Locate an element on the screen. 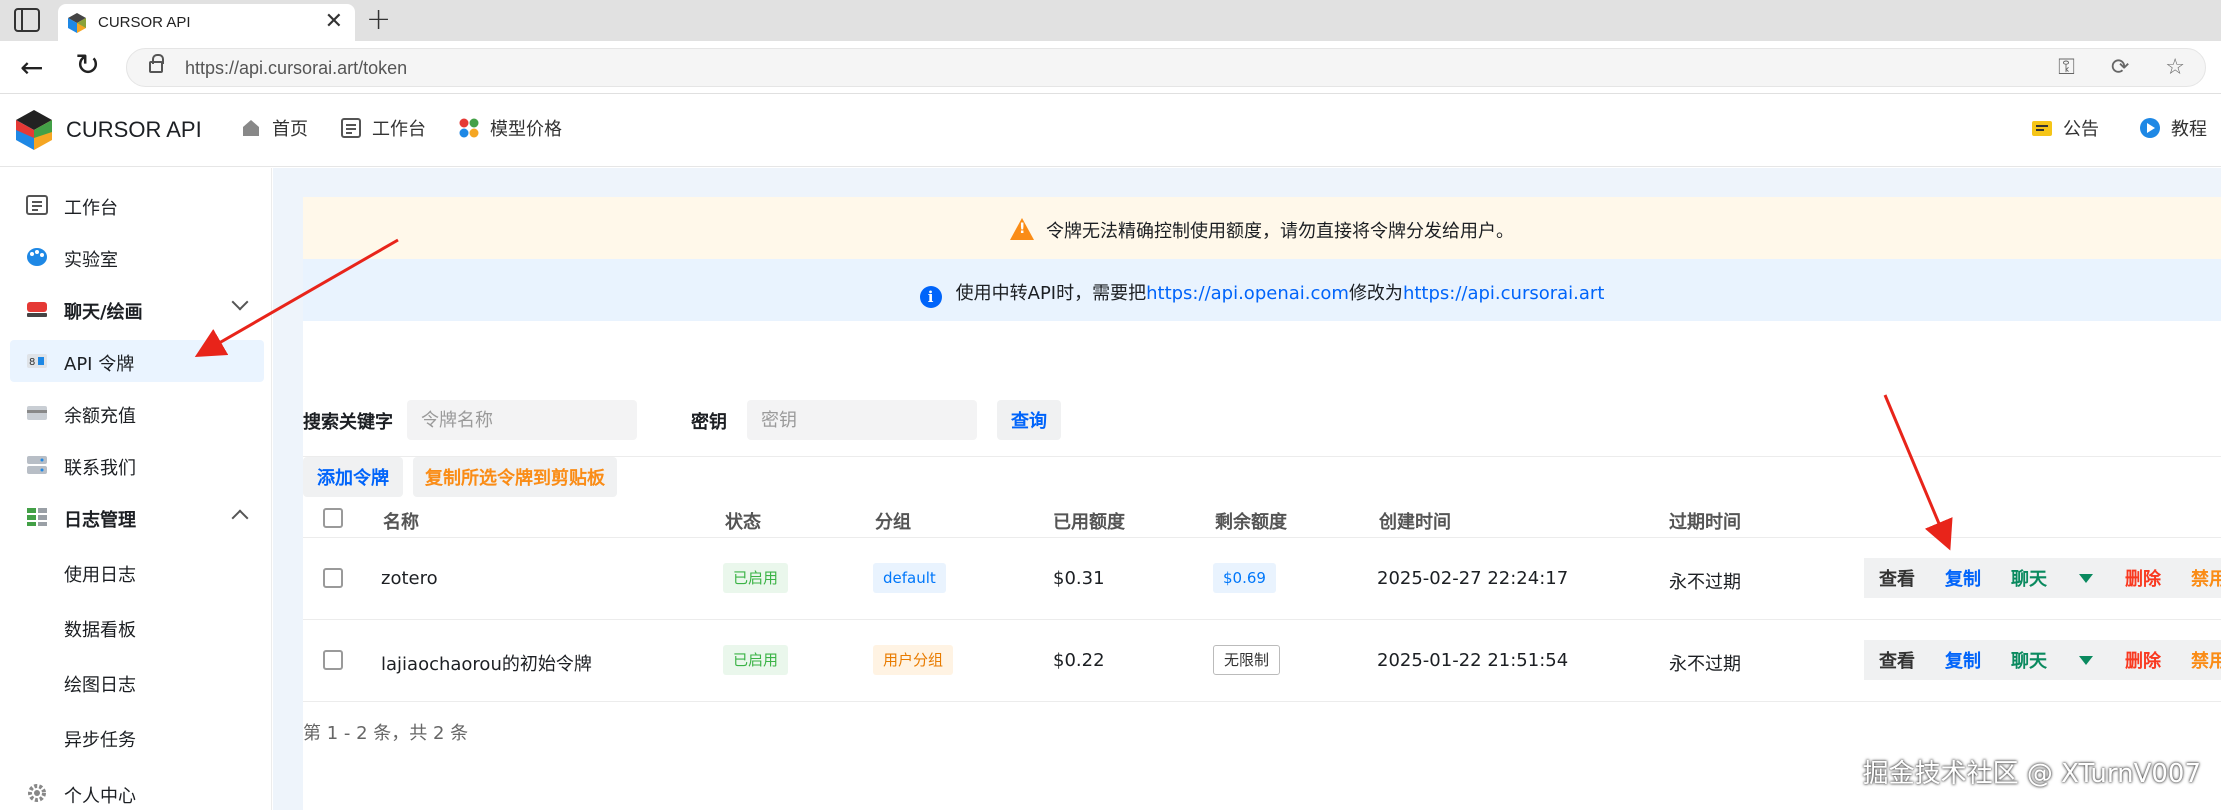 This screenshot has height=810, width=2221. sidebar-item-data-board: 数据看板 is located at coordinates (137, 627).